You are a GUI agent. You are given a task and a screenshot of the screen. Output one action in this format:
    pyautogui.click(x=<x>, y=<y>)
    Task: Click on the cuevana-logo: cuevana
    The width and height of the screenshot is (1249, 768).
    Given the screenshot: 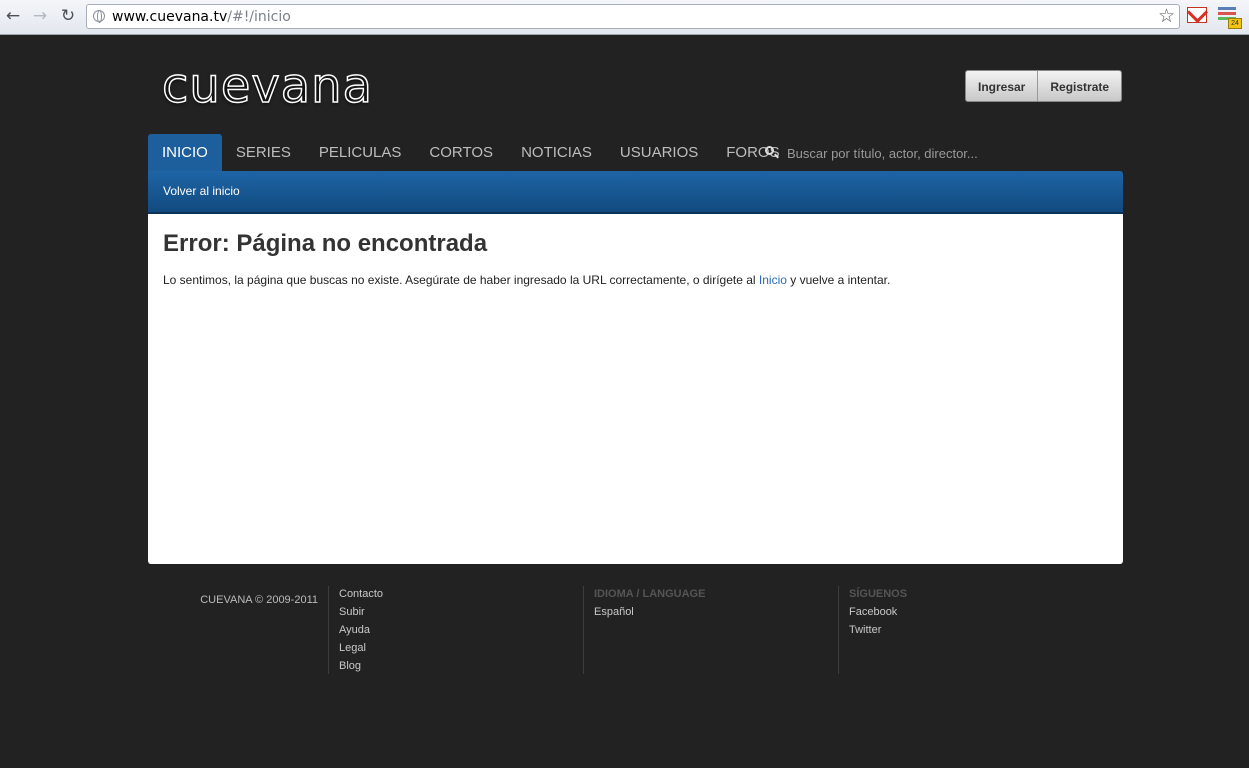 What is the action you would take?
    pyautogui.click(x=267, y=86)
    